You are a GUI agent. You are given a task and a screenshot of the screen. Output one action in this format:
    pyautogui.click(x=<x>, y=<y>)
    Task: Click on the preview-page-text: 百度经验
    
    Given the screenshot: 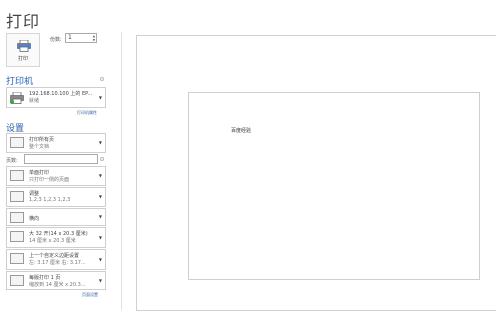 What is the action you would take?
    pyautogui.click(x=241, y=131)
    